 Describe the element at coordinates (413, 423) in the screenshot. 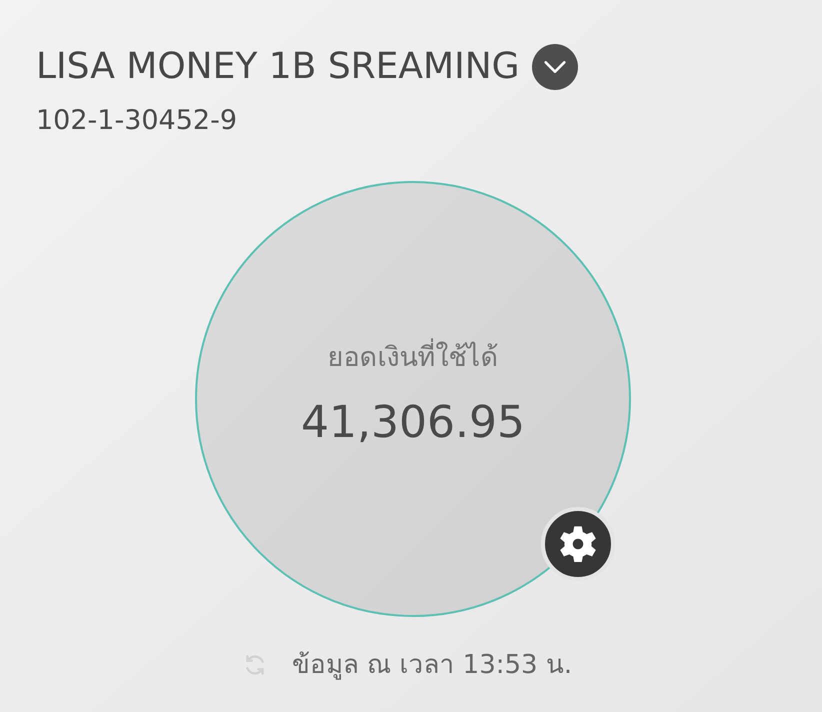

I see `balance-amount: 41,306.95` at that location.